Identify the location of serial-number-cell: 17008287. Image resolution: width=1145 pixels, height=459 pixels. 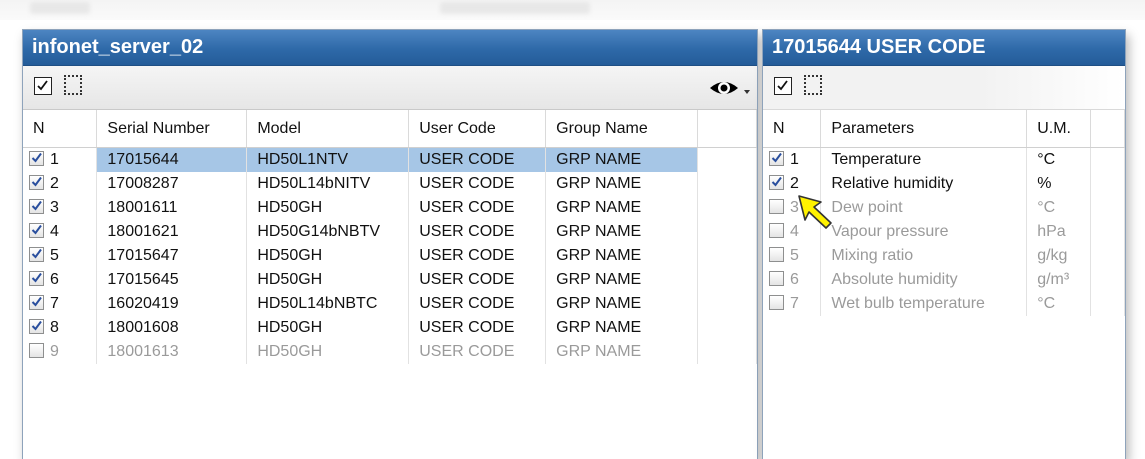
(172, 184).